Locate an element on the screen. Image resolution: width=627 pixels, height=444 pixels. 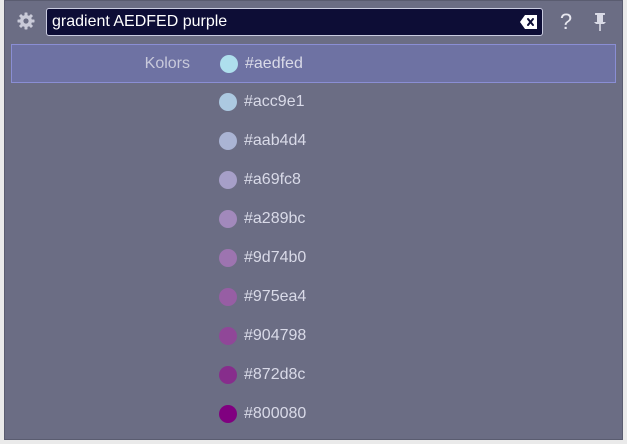
color-hex-value: #872d8c is located at coordinates (275, 374).